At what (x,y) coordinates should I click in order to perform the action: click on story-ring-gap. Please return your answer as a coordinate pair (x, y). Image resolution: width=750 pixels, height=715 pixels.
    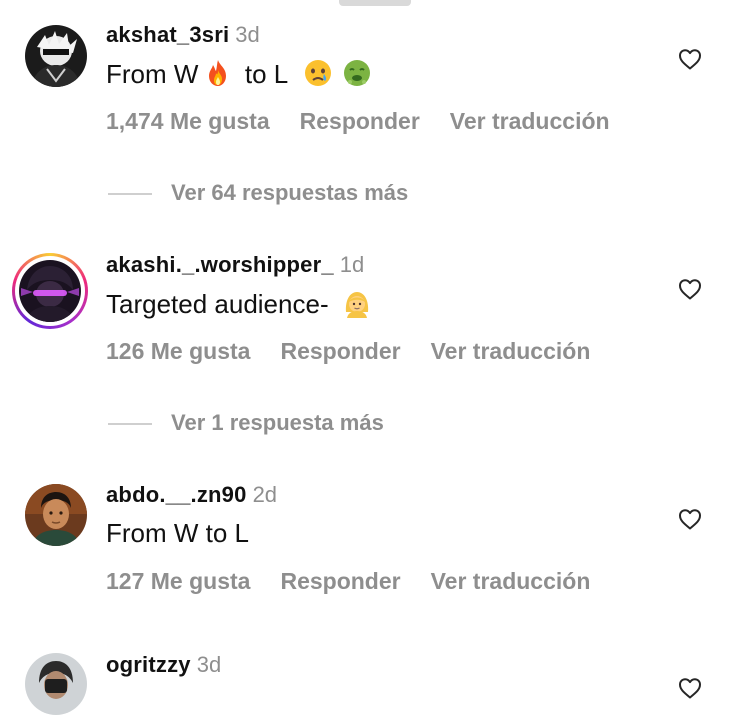
    Looking at the image, I should click on (50, 291).